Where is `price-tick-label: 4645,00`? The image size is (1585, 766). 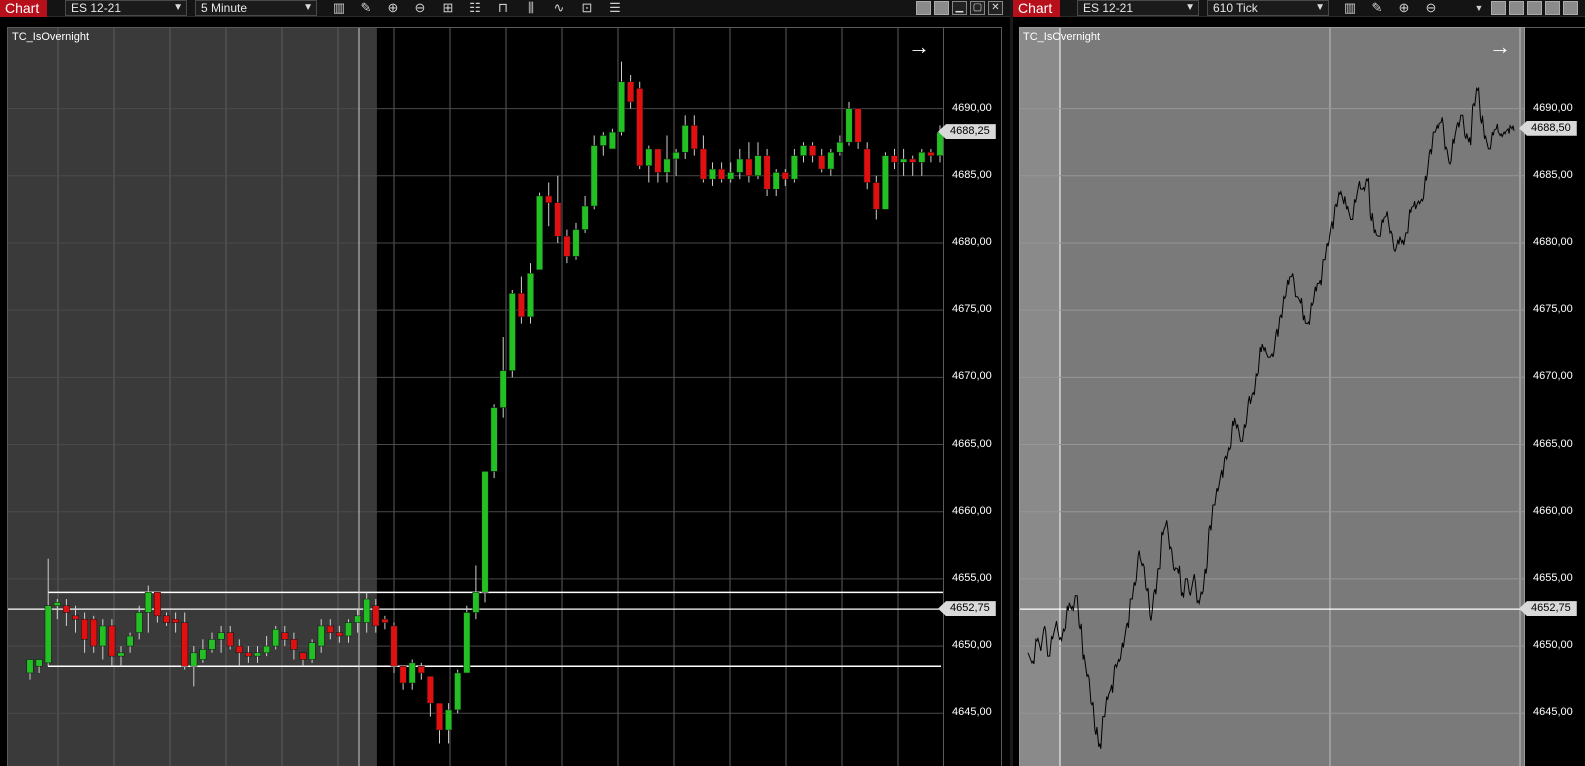 price-tick-label: 4645,00 is located at coordinates (972, 712).